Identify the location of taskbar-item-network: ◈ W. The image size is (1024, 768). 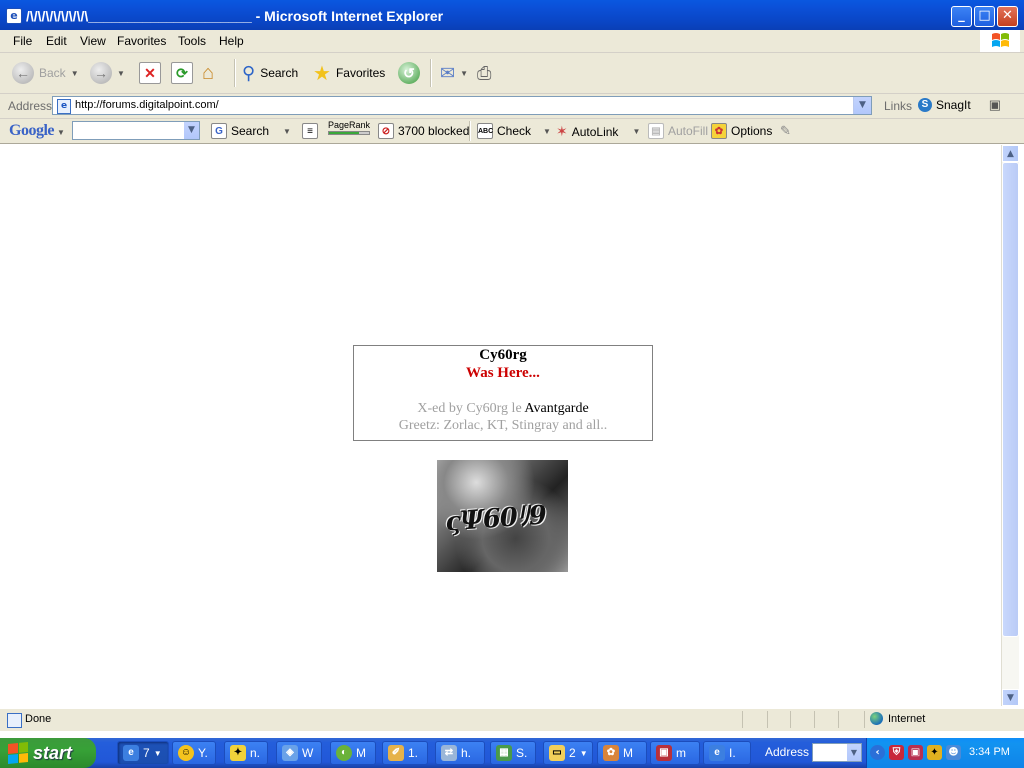
(299, 753).